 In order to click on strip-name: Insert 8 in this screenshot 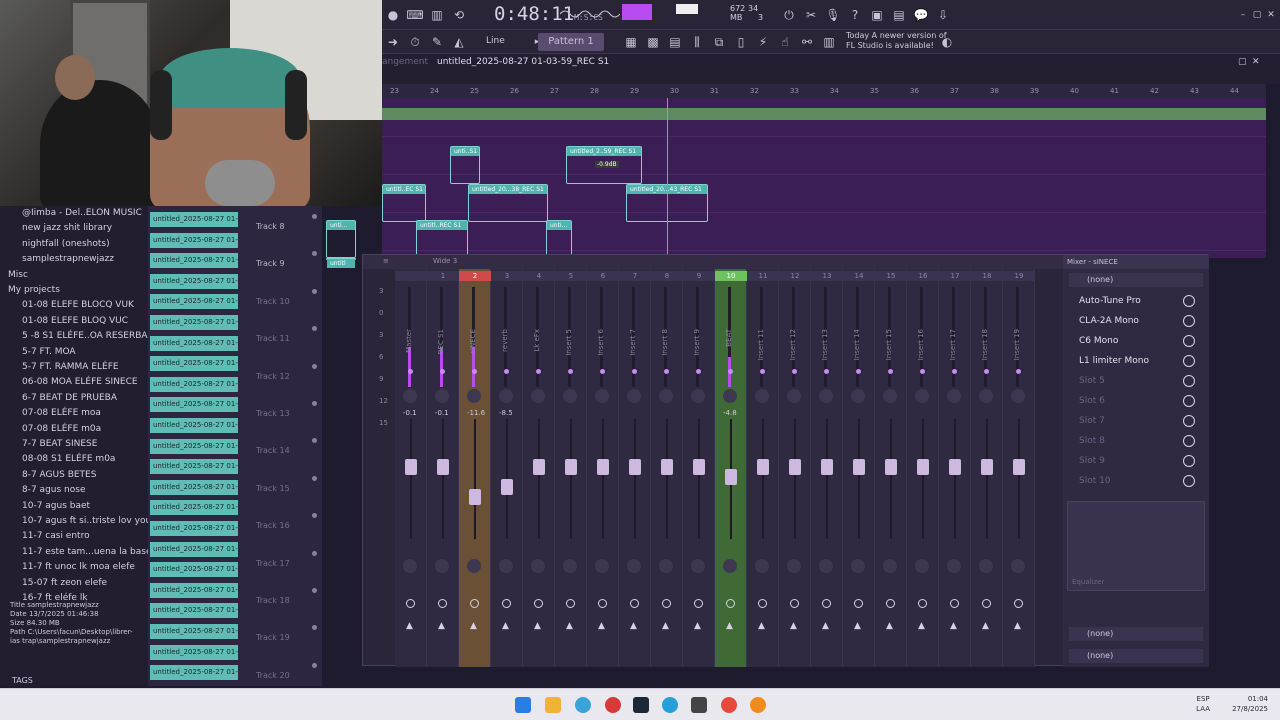, I will do `click(665, 342)`.